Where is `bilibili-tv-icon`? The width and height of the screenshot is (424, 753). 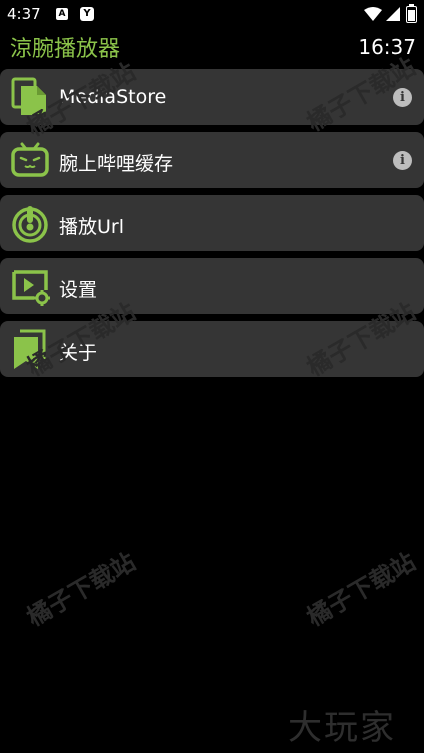
bilibili-tv-icon is located at coordinates (30, 159).